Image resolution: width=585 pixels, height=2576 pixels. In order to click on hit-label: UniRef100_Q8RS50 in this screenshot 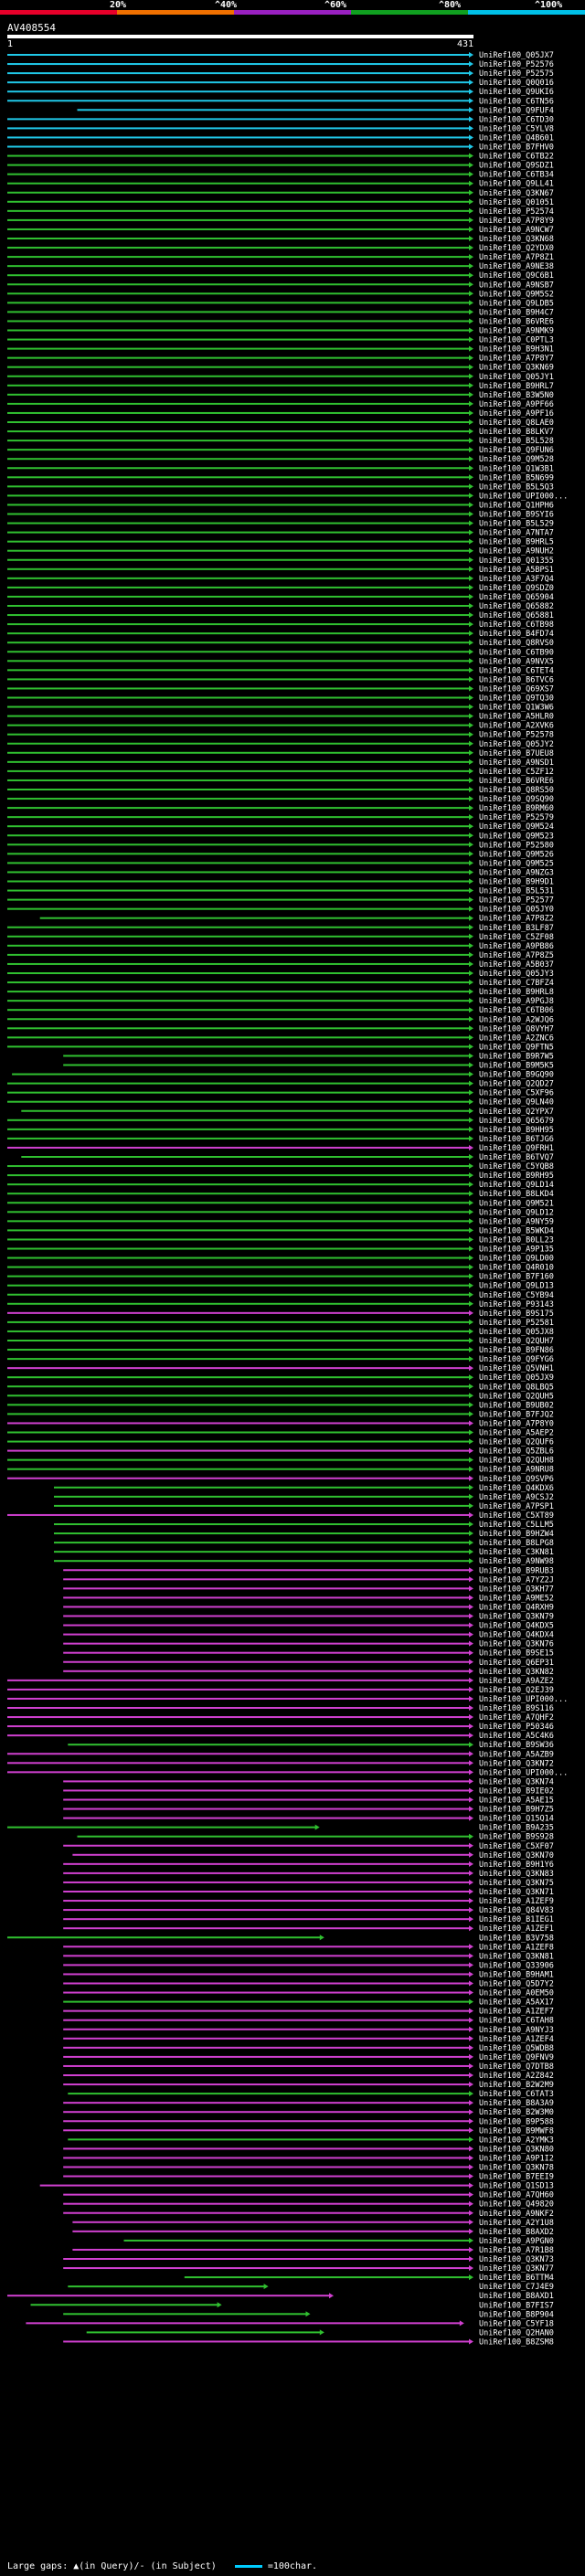, I will do `click(516, 790)`.